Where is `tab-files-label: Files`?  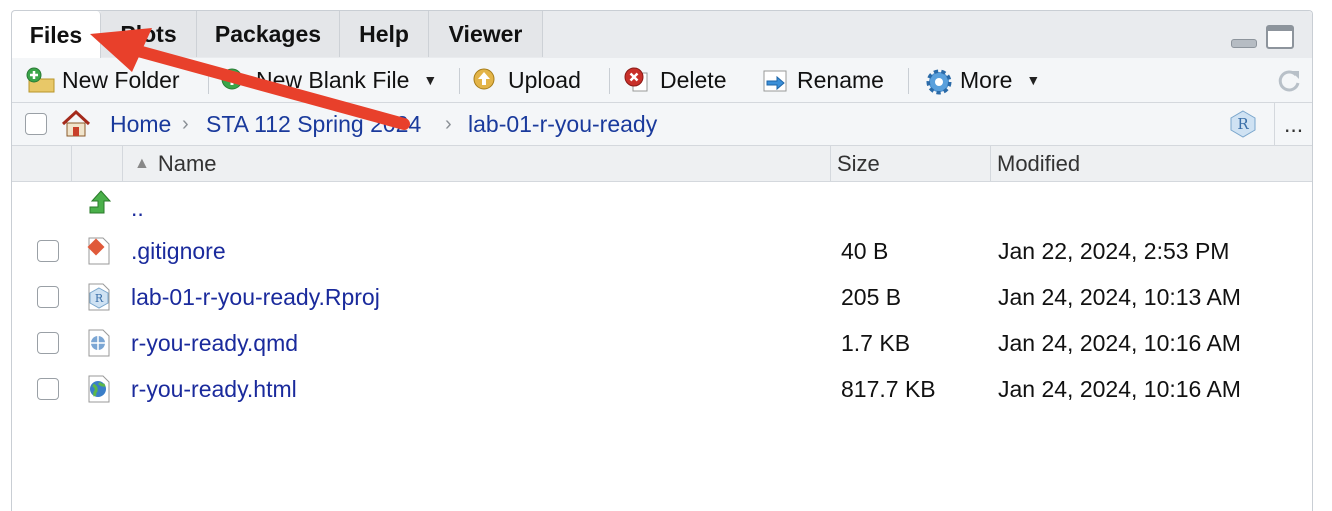 tab-files-label: Files is located at coordinates (56, 34).